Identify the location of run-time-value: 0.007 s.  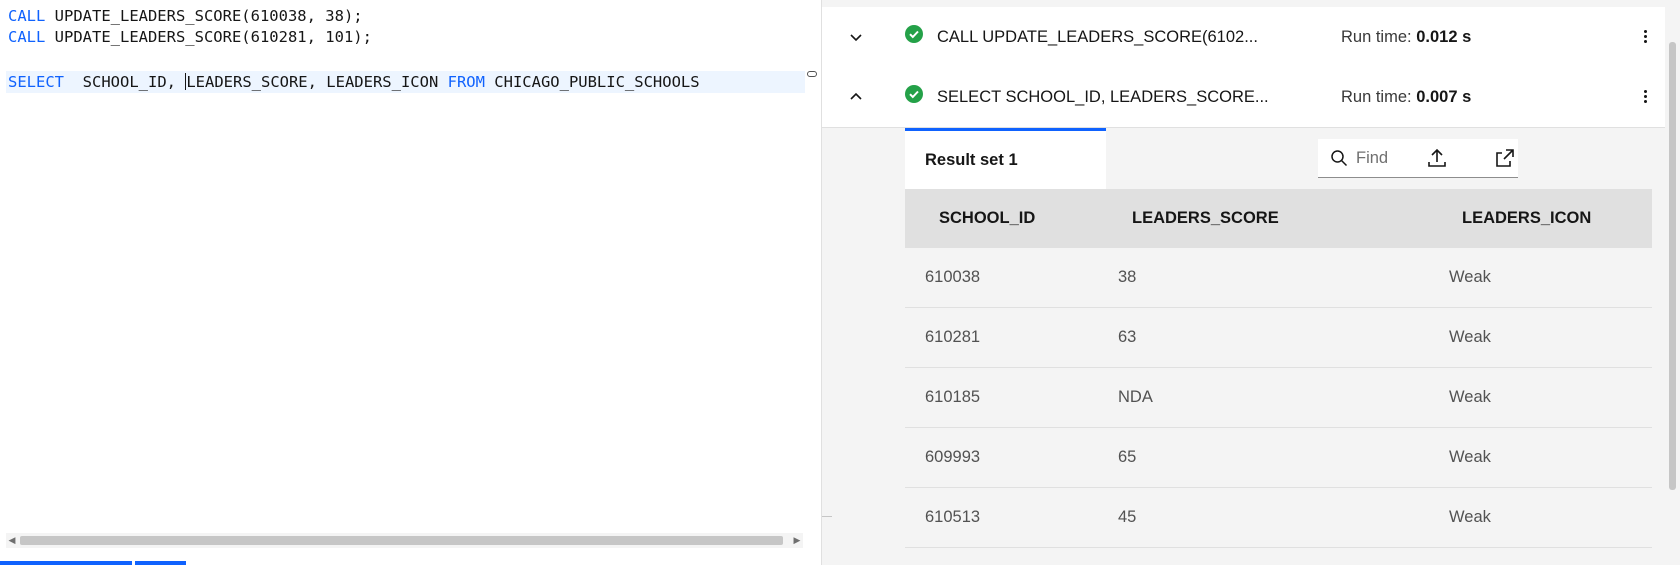
(1444, 97).